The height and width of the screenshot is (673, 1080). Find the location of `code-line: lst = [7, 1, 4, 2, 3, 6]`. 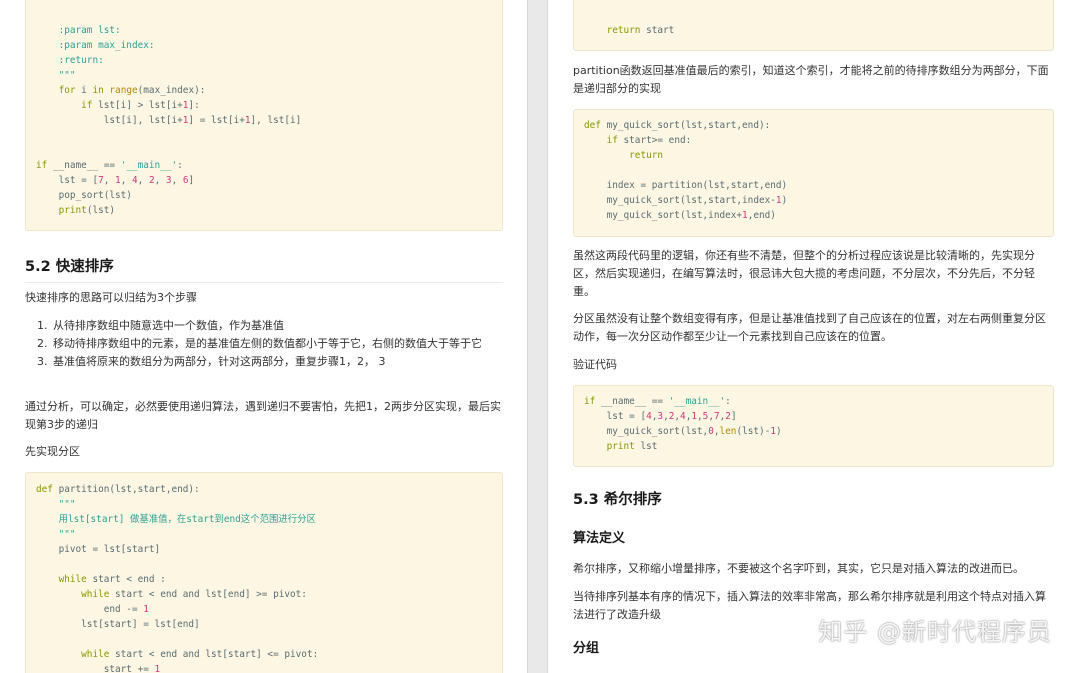

code-line: lst = [7, 1, 4, 2, 3, 6] is located at coordinates (115, 180).